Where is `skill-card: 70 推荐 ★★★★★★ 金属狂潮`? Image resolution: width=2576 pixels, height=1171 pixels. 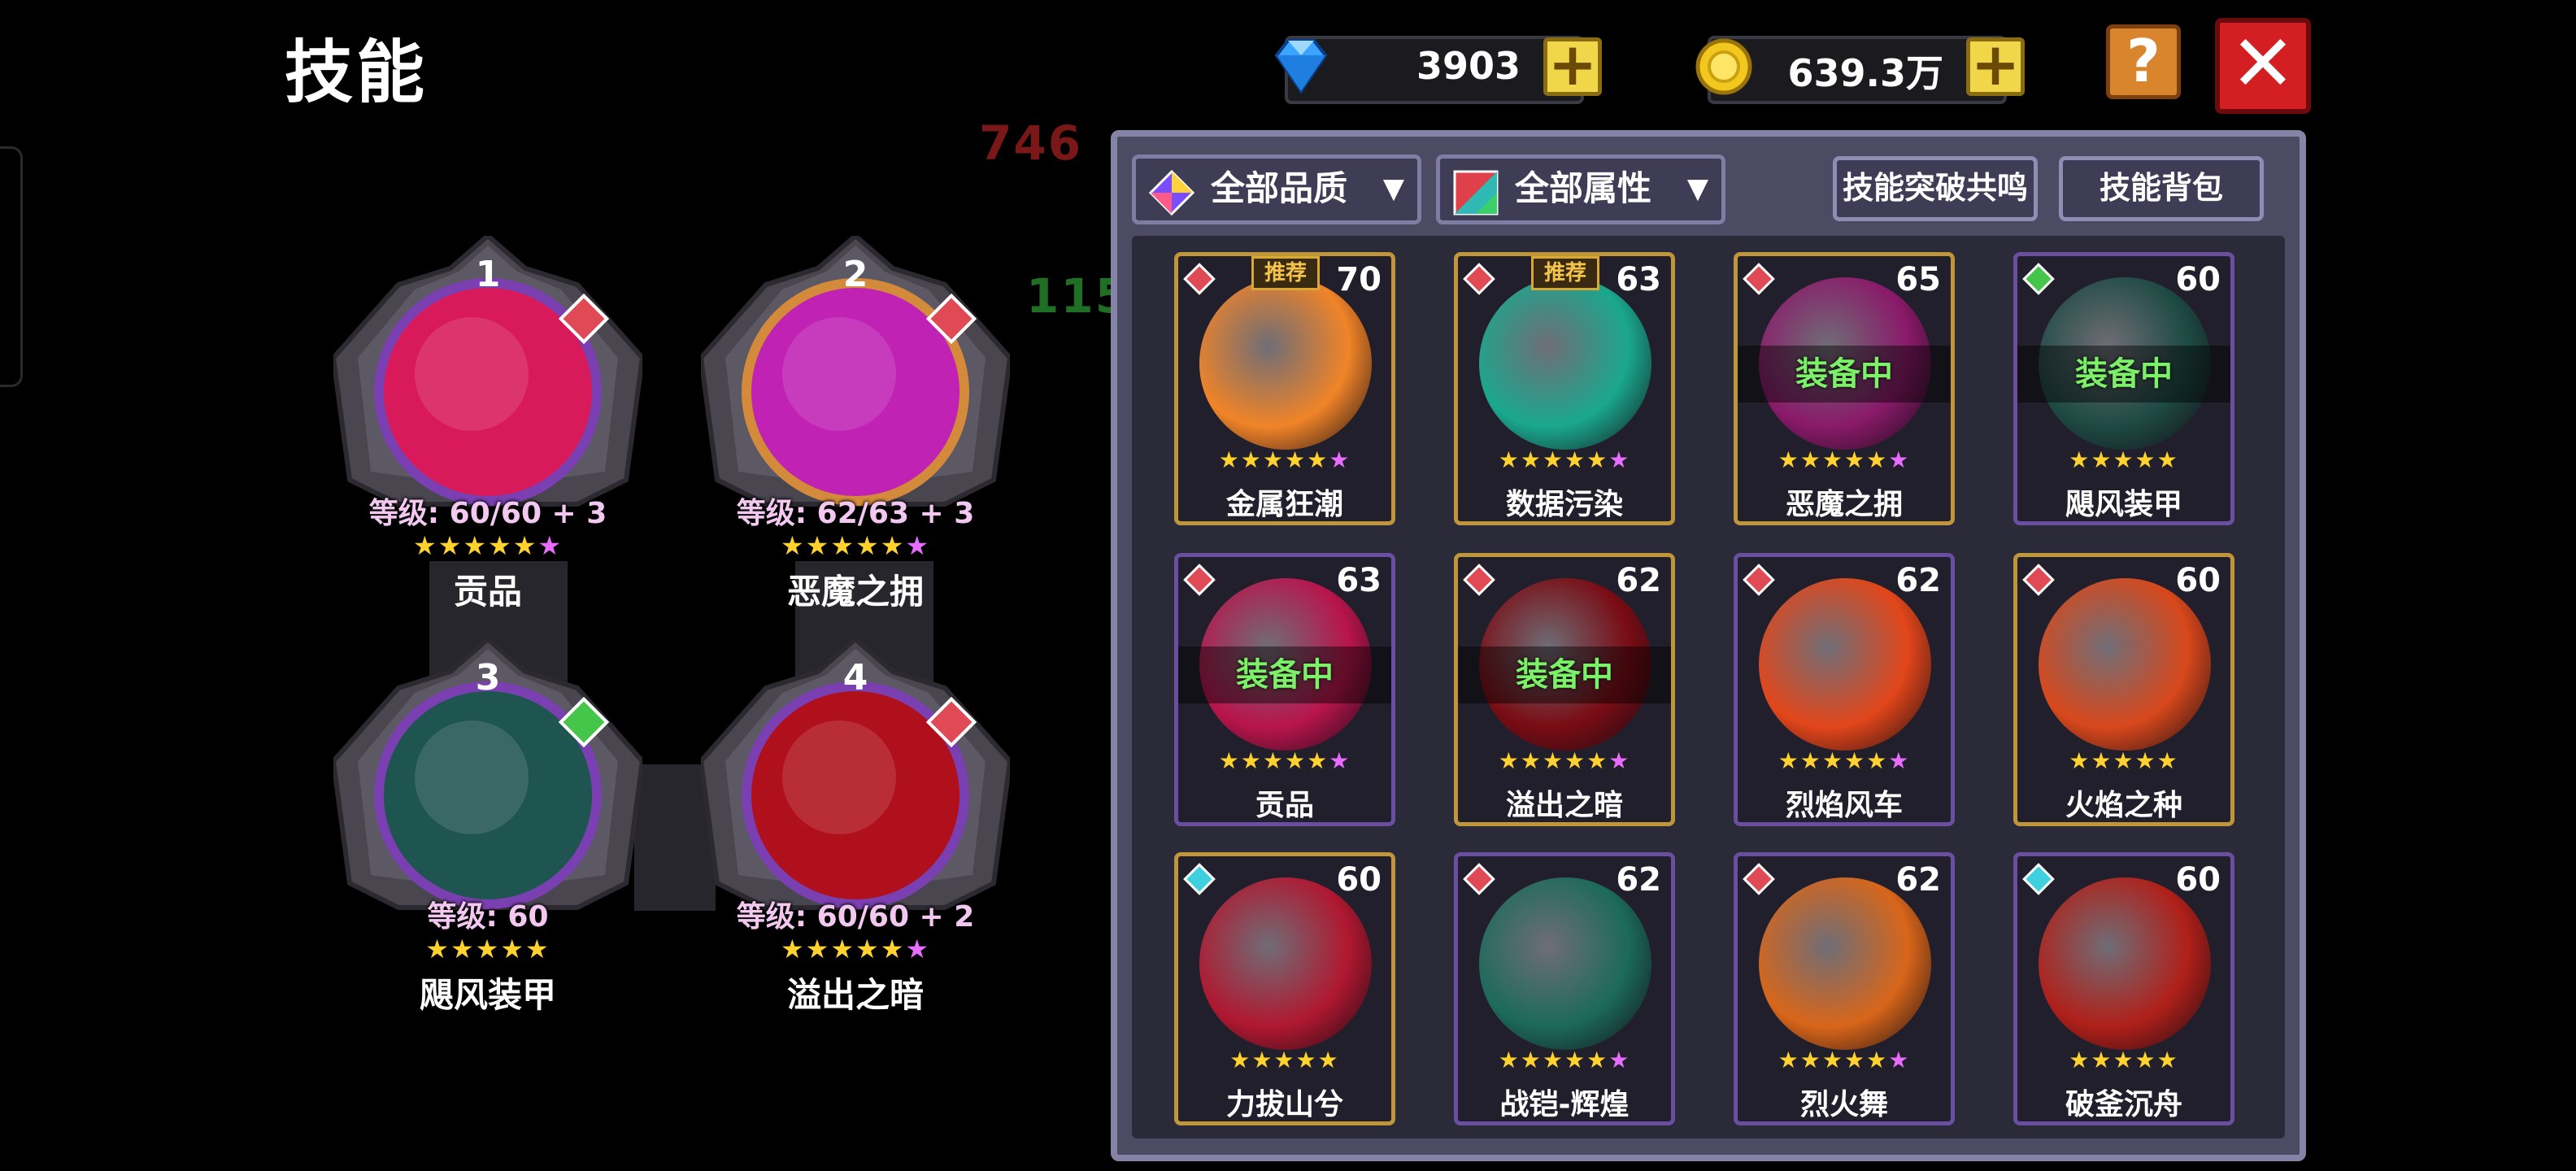 skill-card: 70 推荐 ★★★★★★ 金属狂潮 is located at coordinates (1285, 389).